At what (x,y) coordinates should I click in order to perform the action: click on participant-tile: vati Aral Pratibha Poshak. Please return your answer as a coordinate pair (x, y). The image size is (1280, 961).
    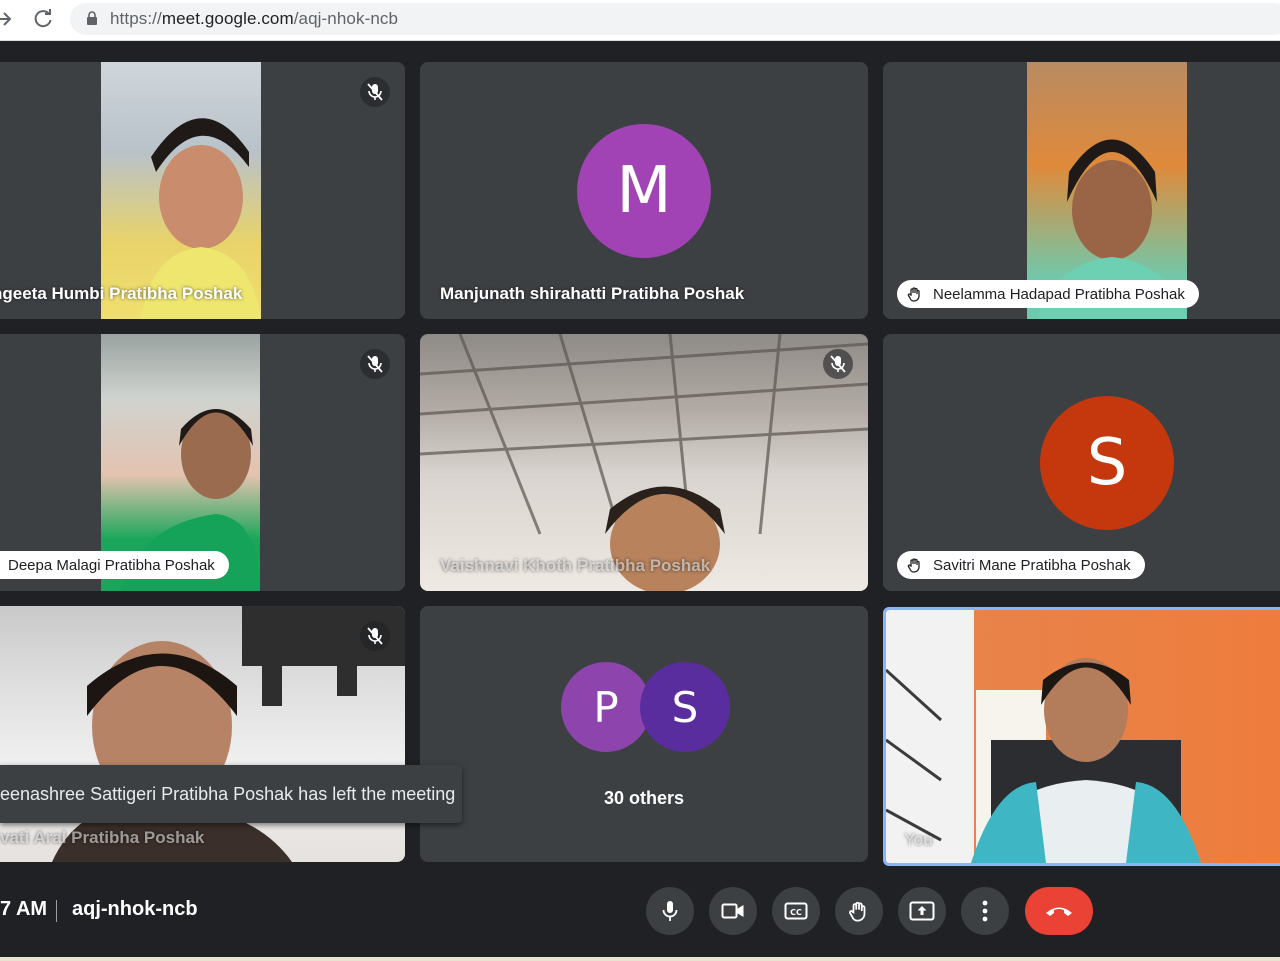
    Looking at the image, I should click on (202, 734).